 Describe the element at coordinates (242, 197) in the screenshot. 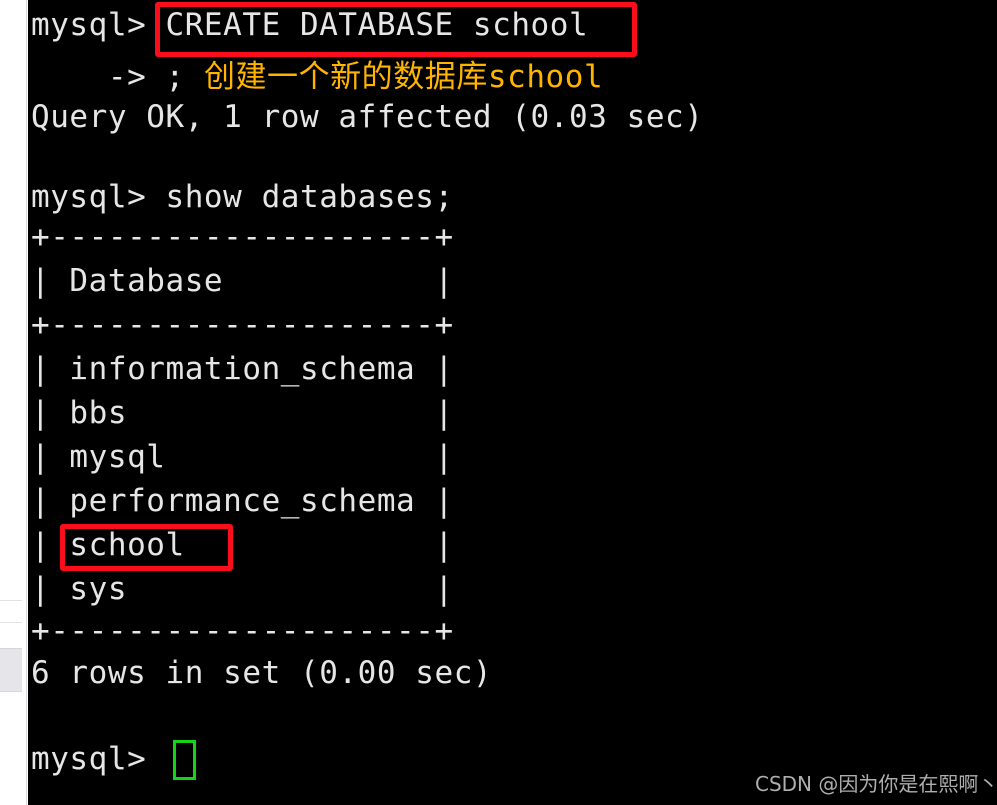

I see `terminal-line-show-databases: mysql> show databases;` at that location.